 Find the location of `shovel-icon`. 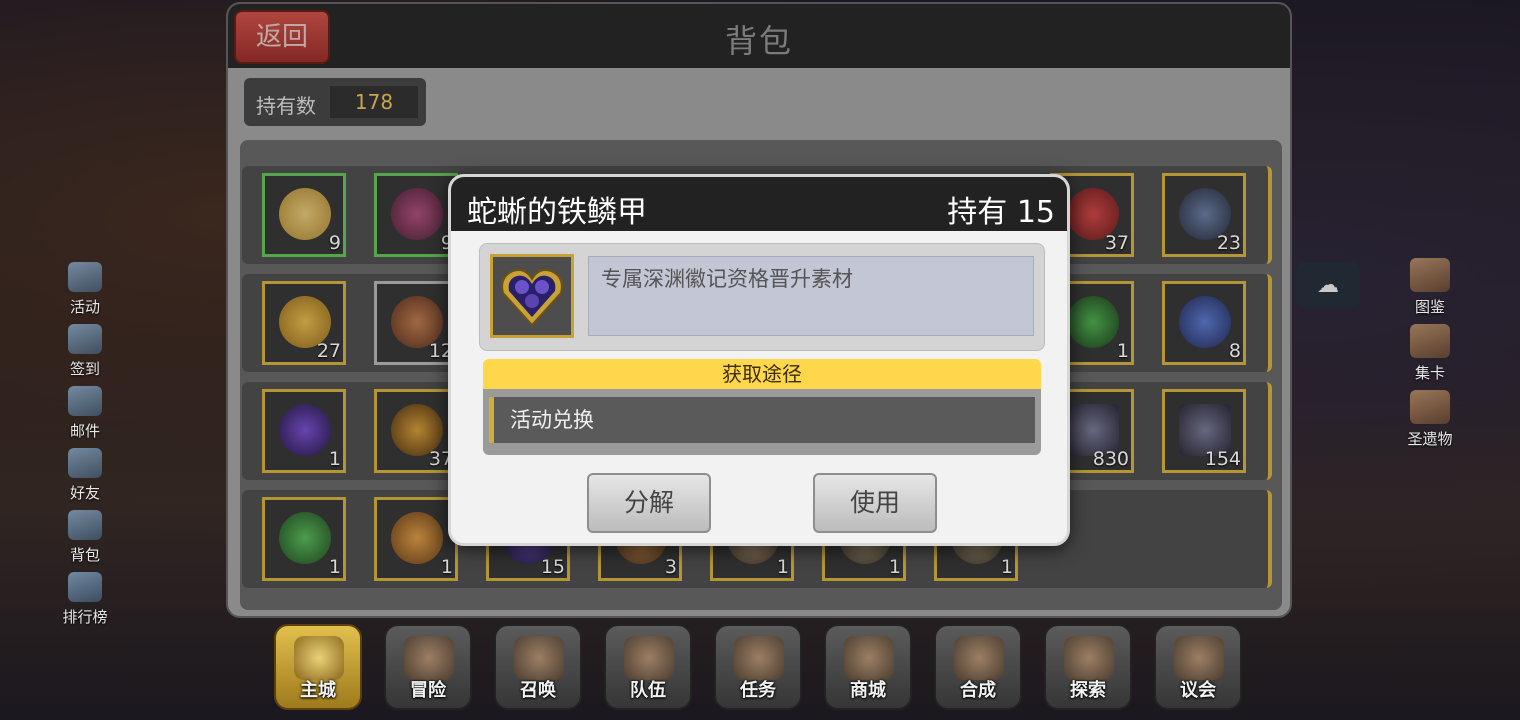

shovel-icon is located at coordinates (1089, 658).